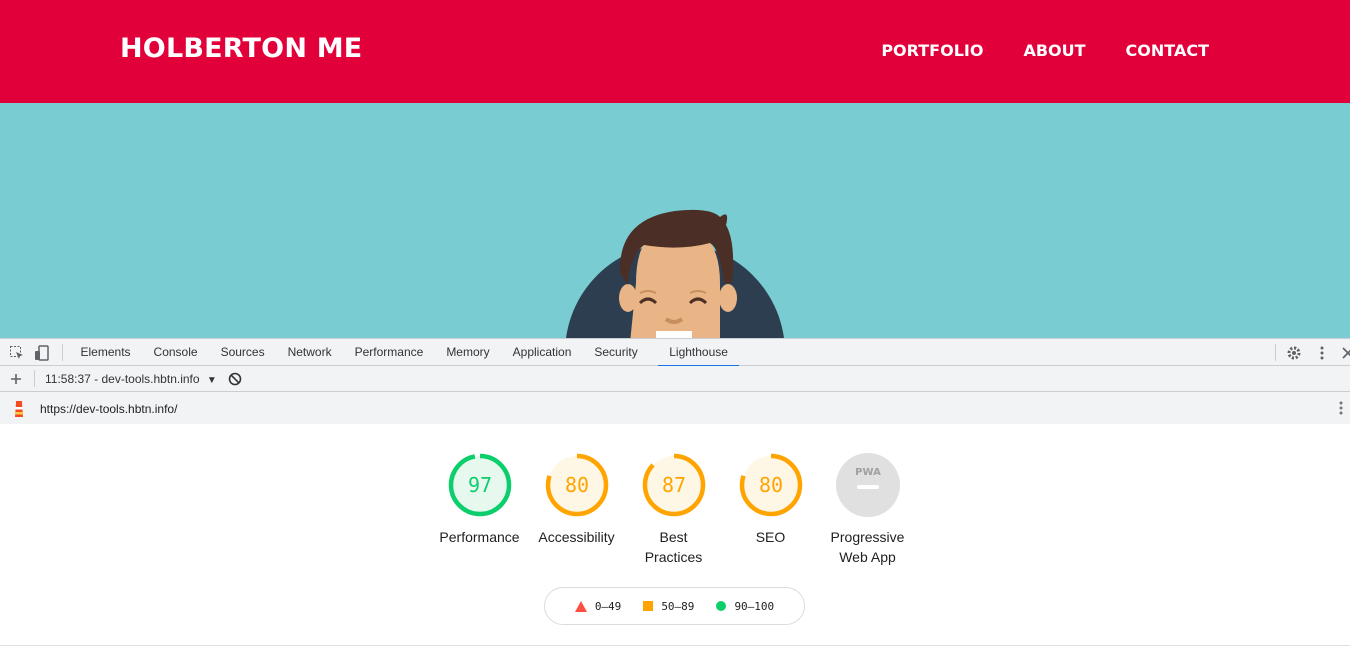 This screenshot has height=652, width=1350. Describe the element at coordinates (580, 606) in the screenshot. I see `triangle-icon` at that location.